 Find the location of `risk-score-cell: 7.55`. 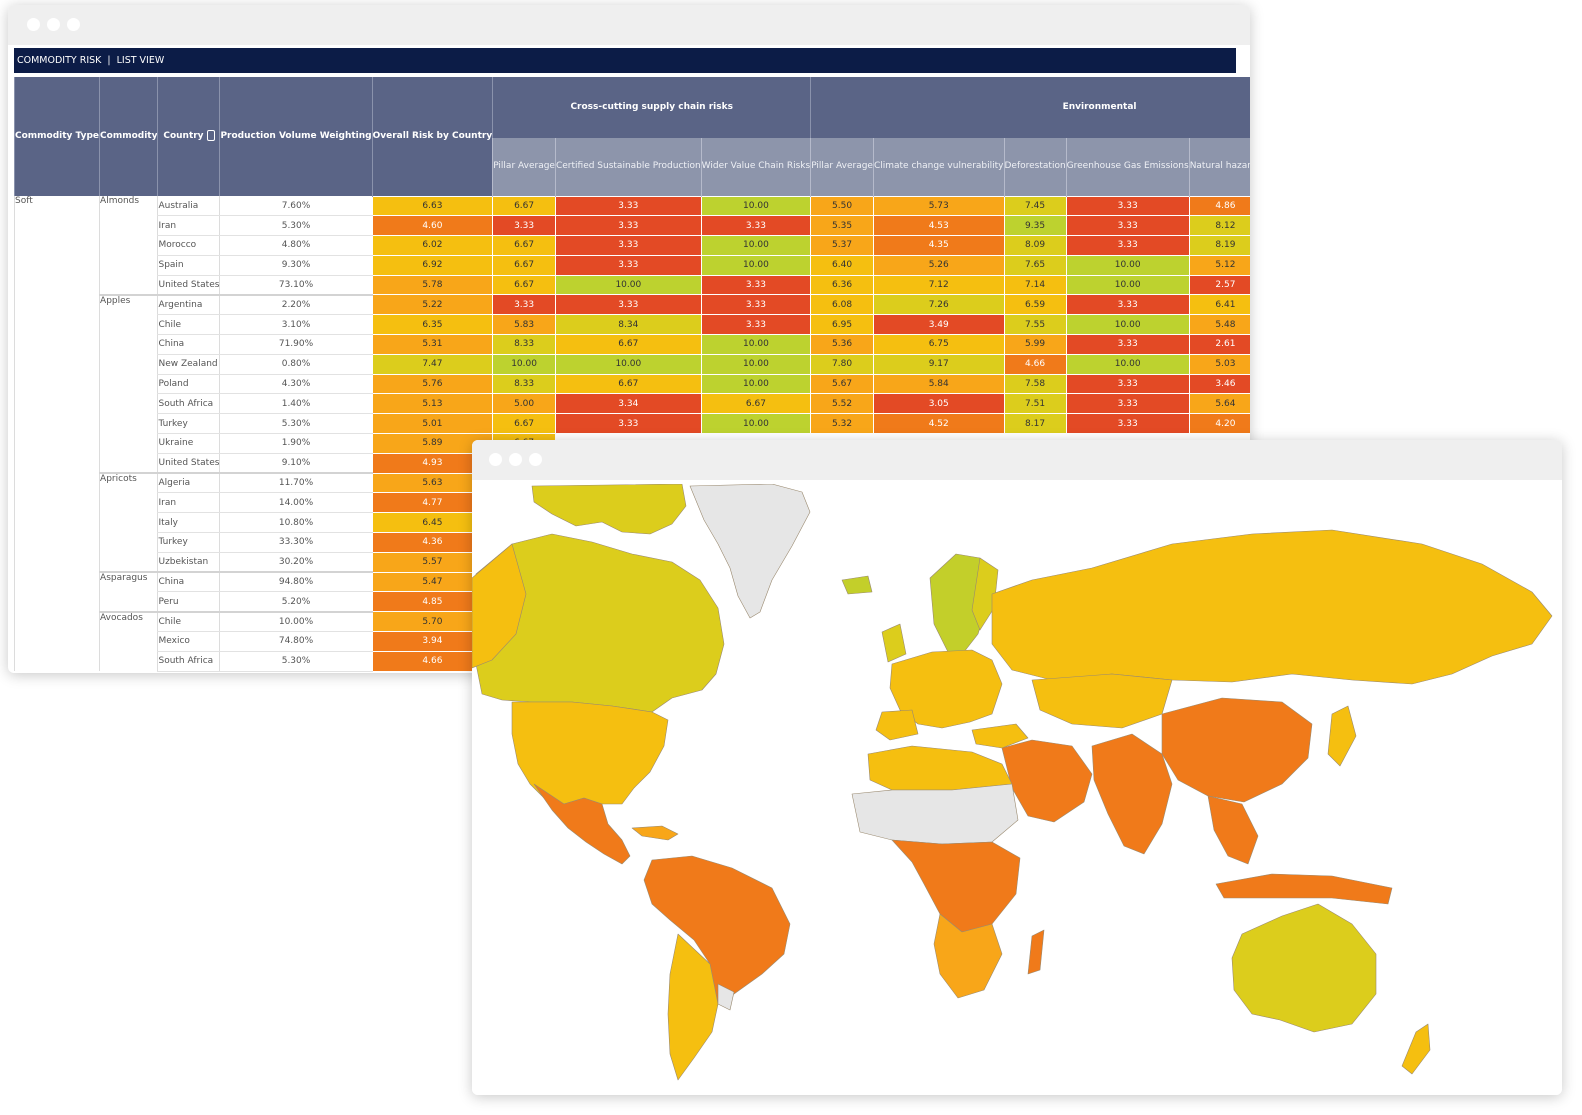

risk-score-cell: 7.55 is located at coordinates (1035, 325).